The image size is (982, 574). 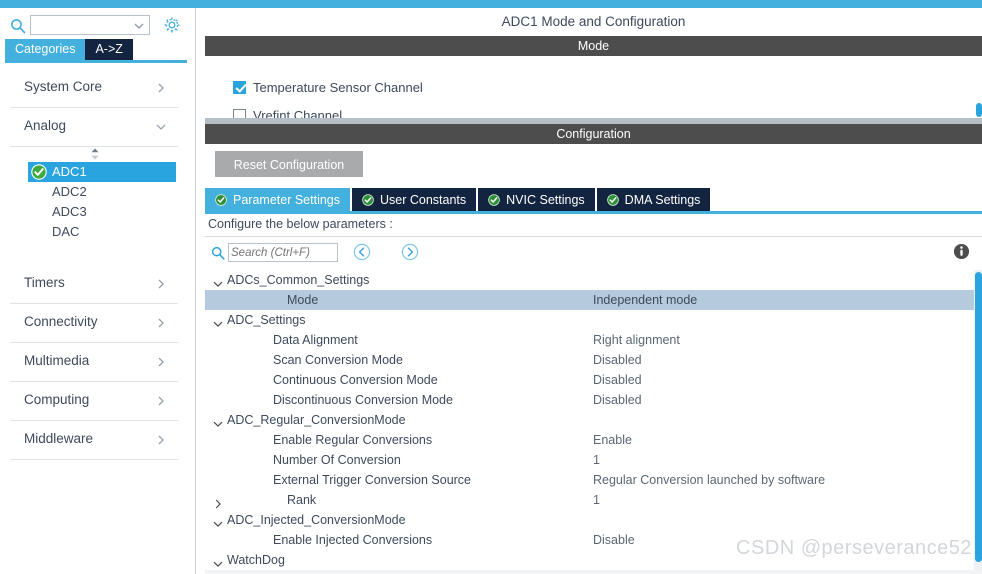 What do you see at coordinates (614, 540) in the screenshot?
I see `tree-row-value: Disable` at bounding box center [614, 540].